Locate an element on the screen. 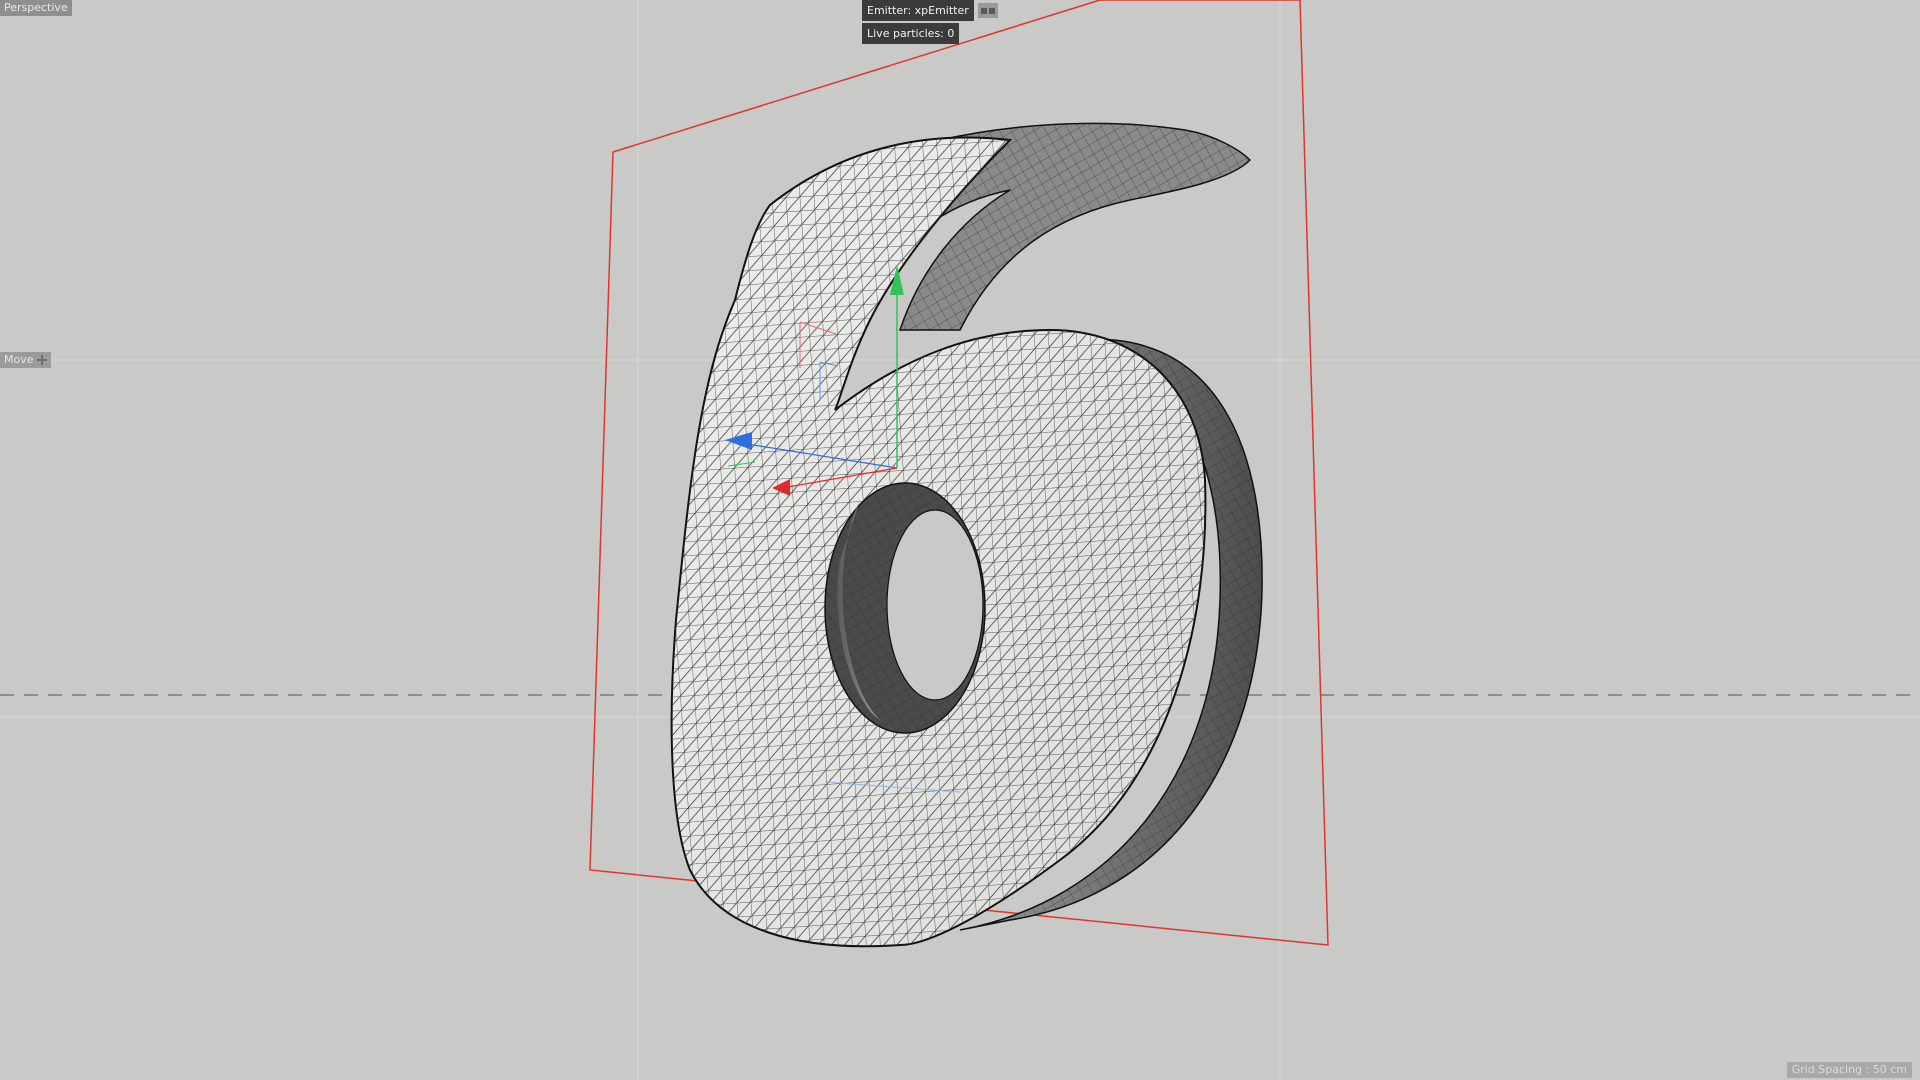 This screenshot has width=1920, height=1080. particle-hud: Emitter: xpEmitter Live particles: 0 is located at coordinates (930, 23).